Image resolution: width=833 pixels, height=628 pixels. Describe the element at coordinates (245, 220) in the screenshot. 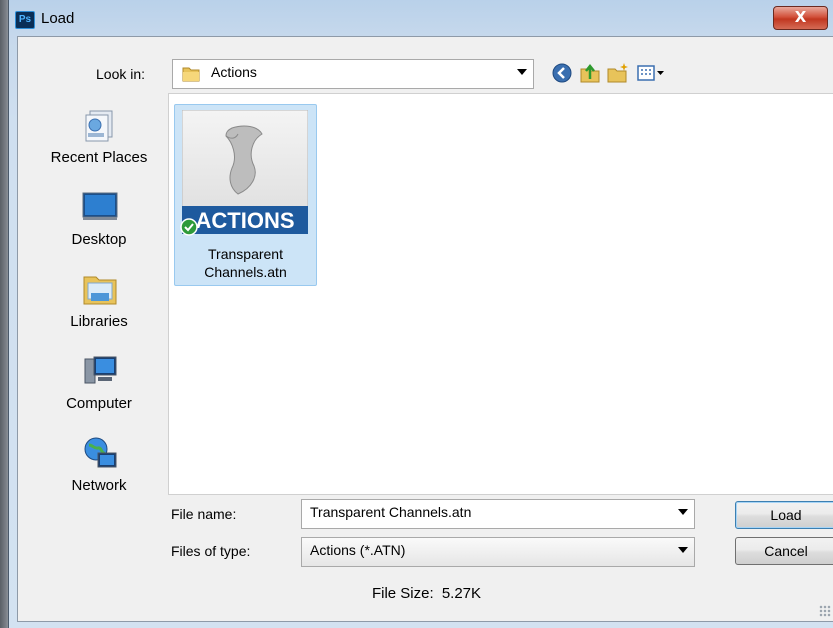

I see `actions-banner-text: ACTIONS` at that location.